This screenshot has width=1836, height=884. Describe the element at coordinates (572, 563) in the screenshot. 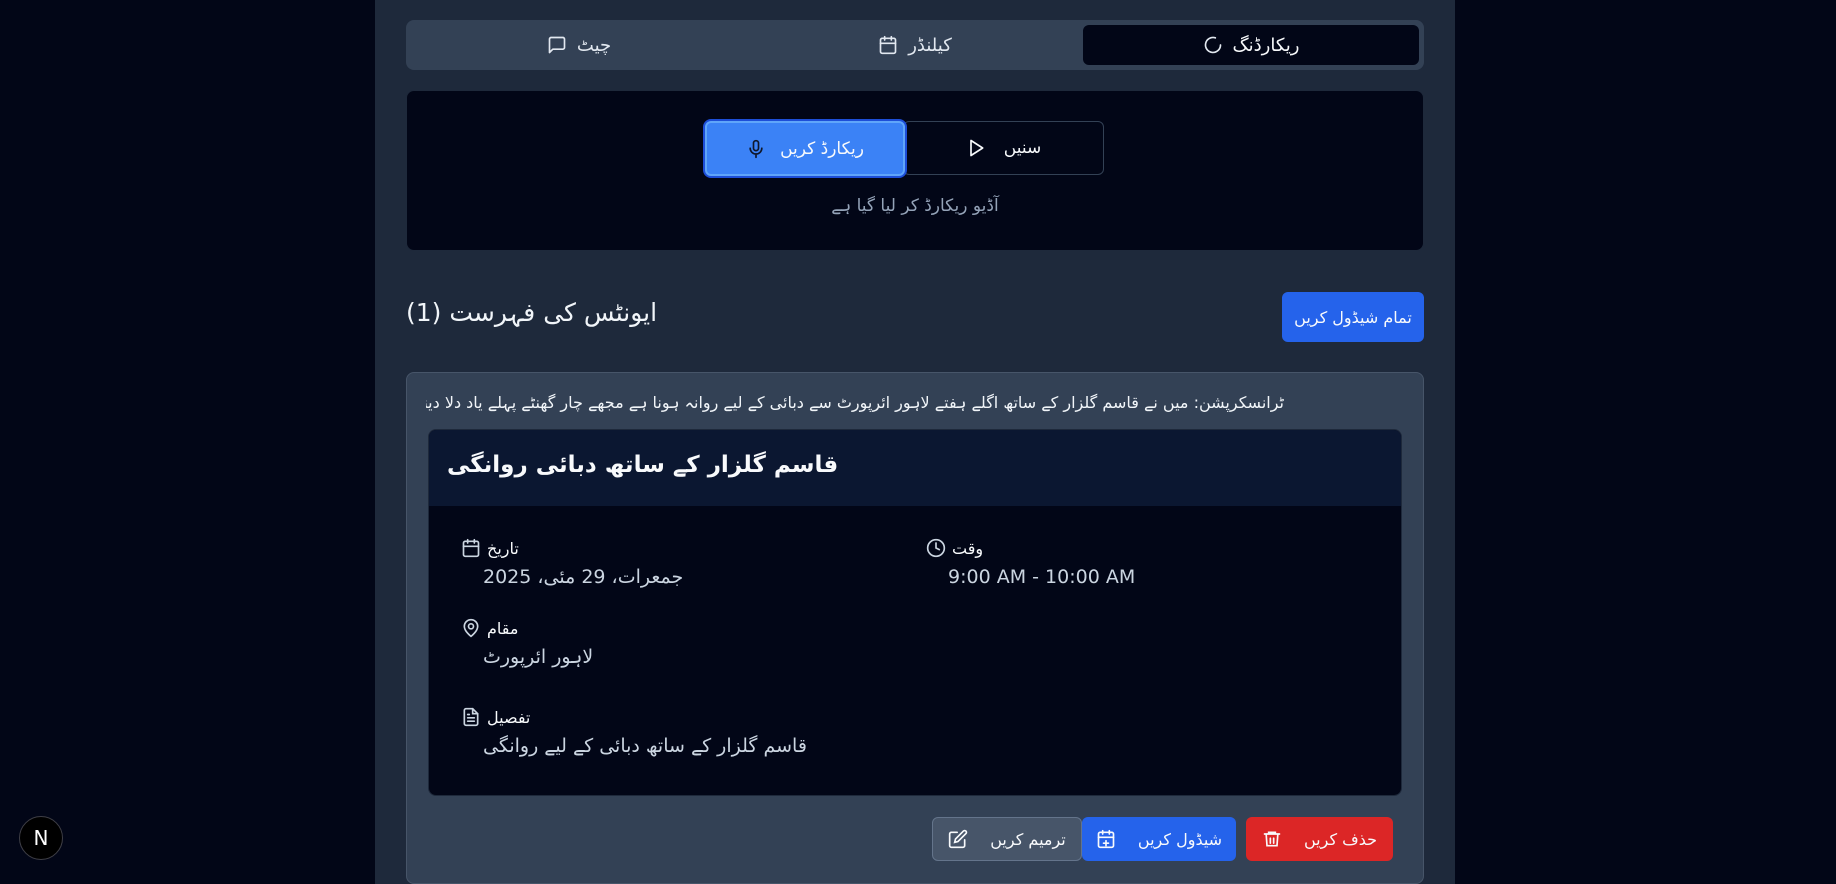

I see `date-field: تاریخ جمعرات، 29 مئی، 2025` at that location.